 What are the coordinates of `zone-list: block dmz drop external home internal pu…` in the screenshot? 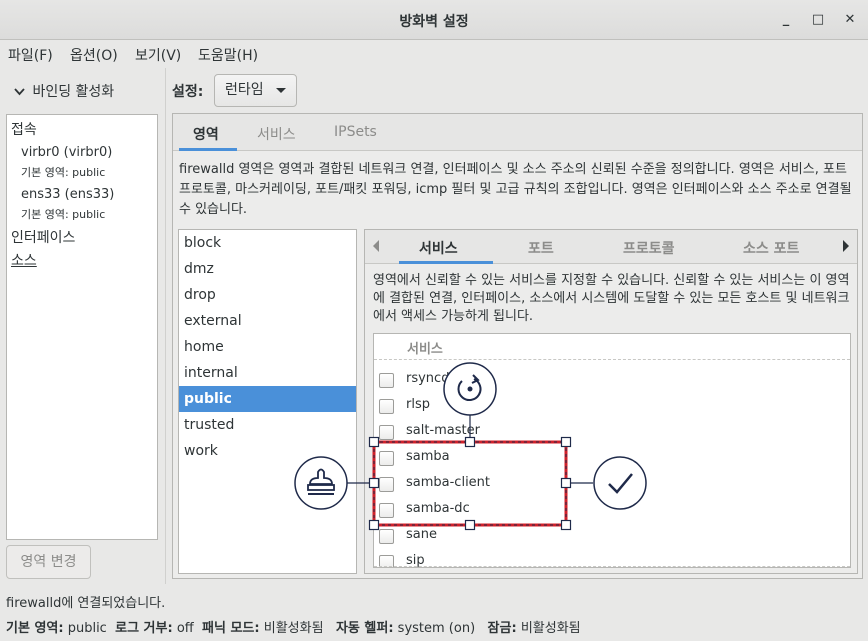 It's located at (267, 401).